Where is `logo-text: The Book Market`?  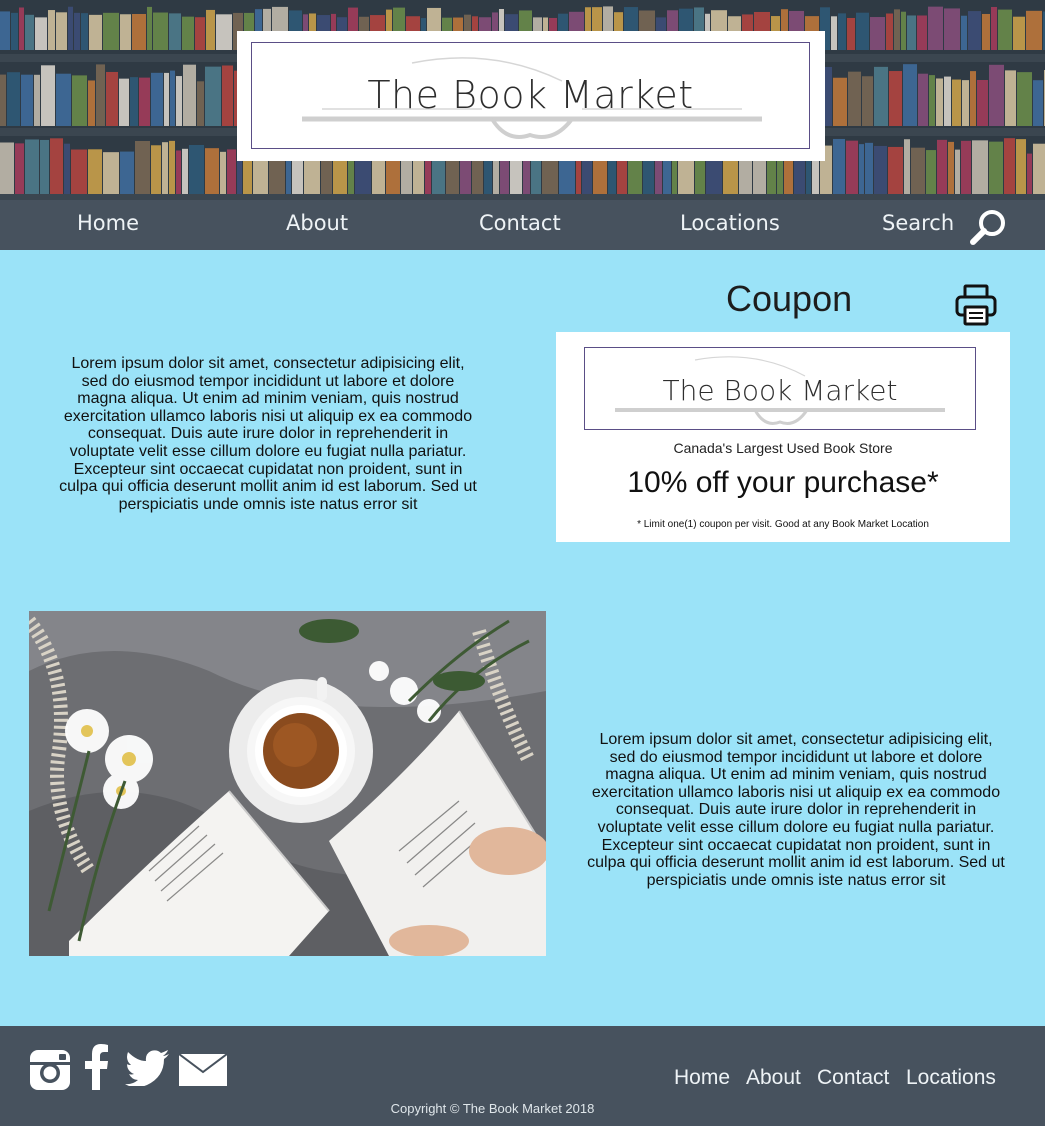
logo-text: The Book Market is located at coordinates (530, 95).